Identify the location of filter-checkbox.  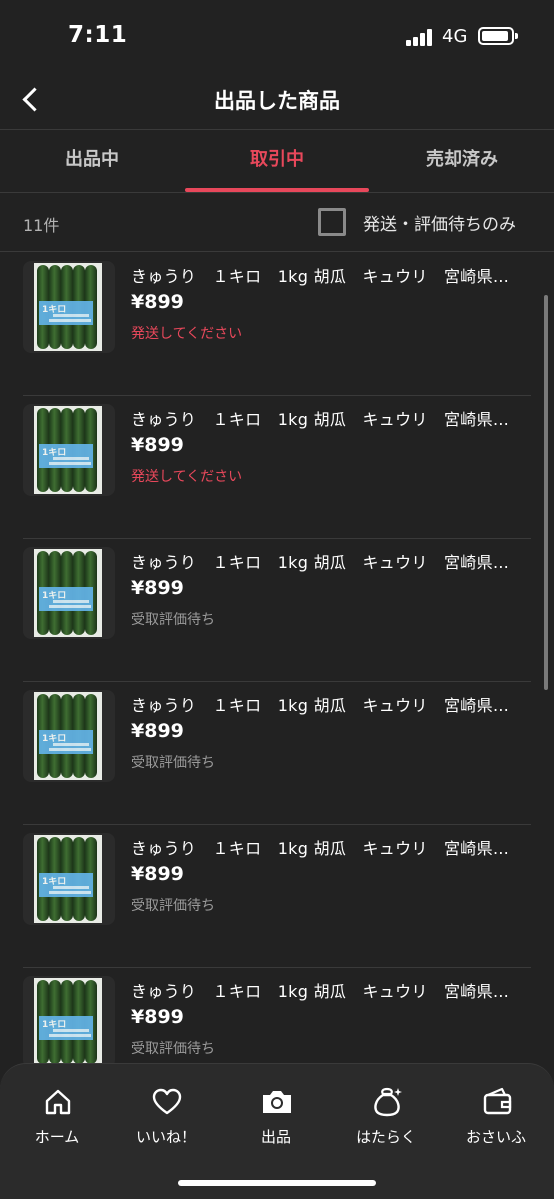
(332, 222).